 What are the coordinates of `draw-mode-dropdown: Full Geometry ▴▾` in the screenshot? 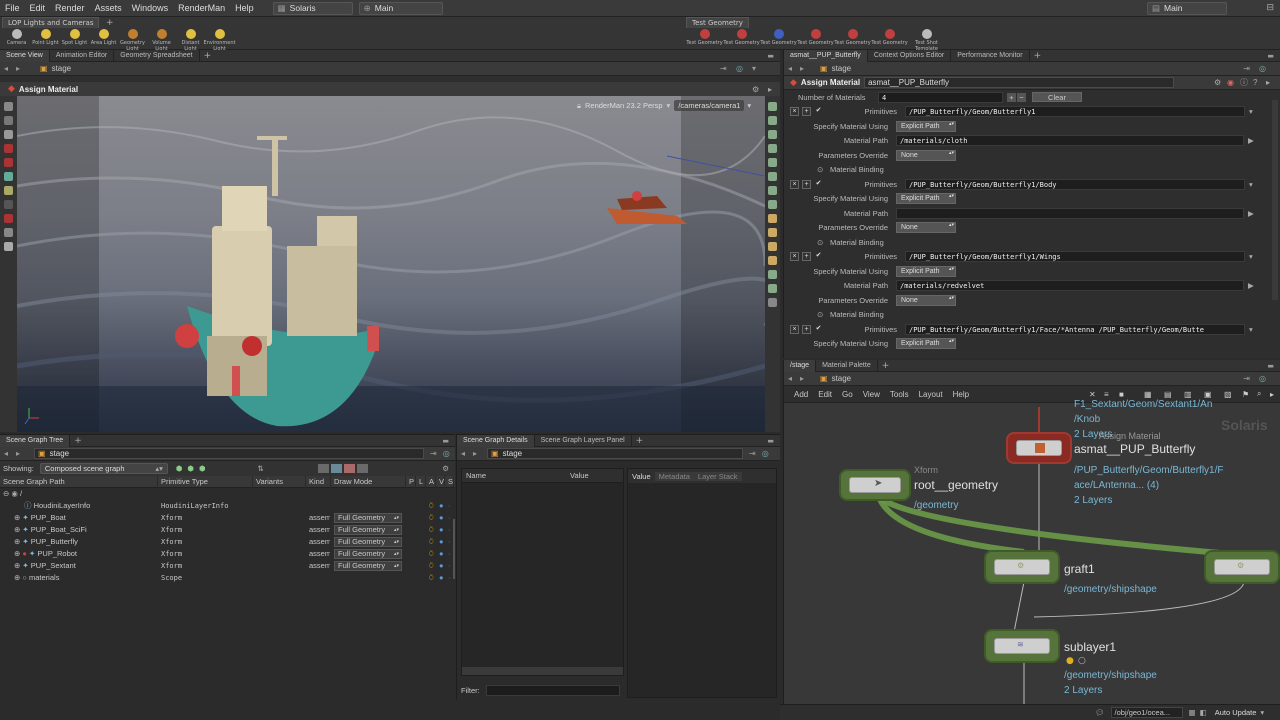 It's located at (368, 554).